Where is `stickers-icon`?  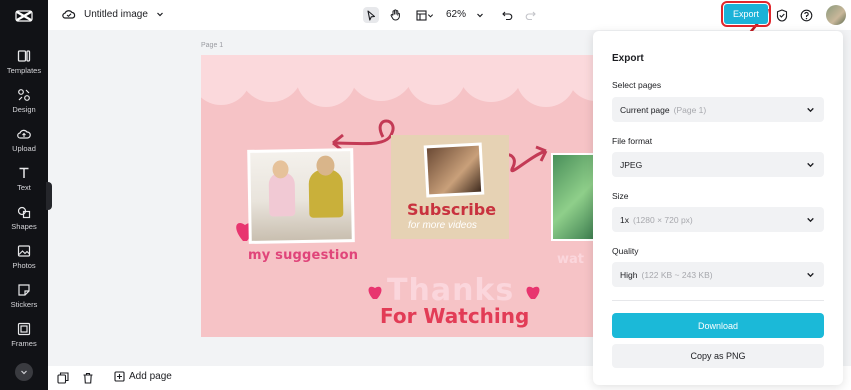
stickers-icon is located at coordinates (24, 290).